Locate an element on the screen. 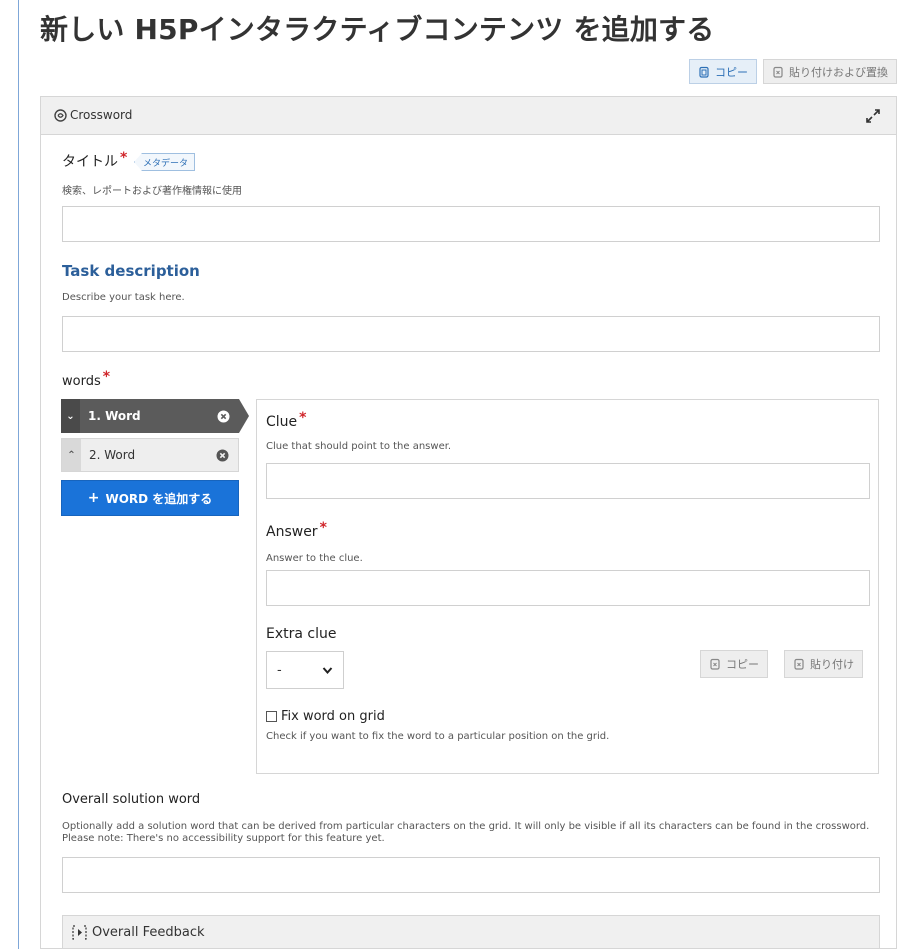 Image resolution: width=915 pixels, height=949 pixels. metadata-button: メタデータ is located at coordinates (165, 162).